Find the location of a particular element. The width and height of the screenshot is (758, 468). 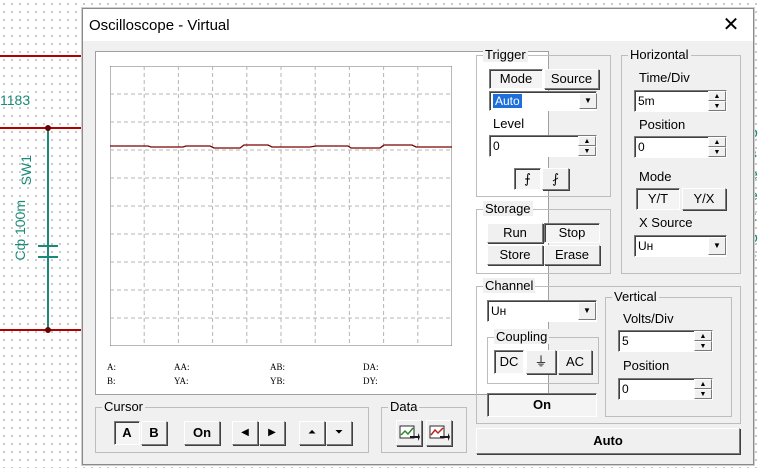

vertical-position-spinner: ▲ ▼ is located at coordinates (703, 389).